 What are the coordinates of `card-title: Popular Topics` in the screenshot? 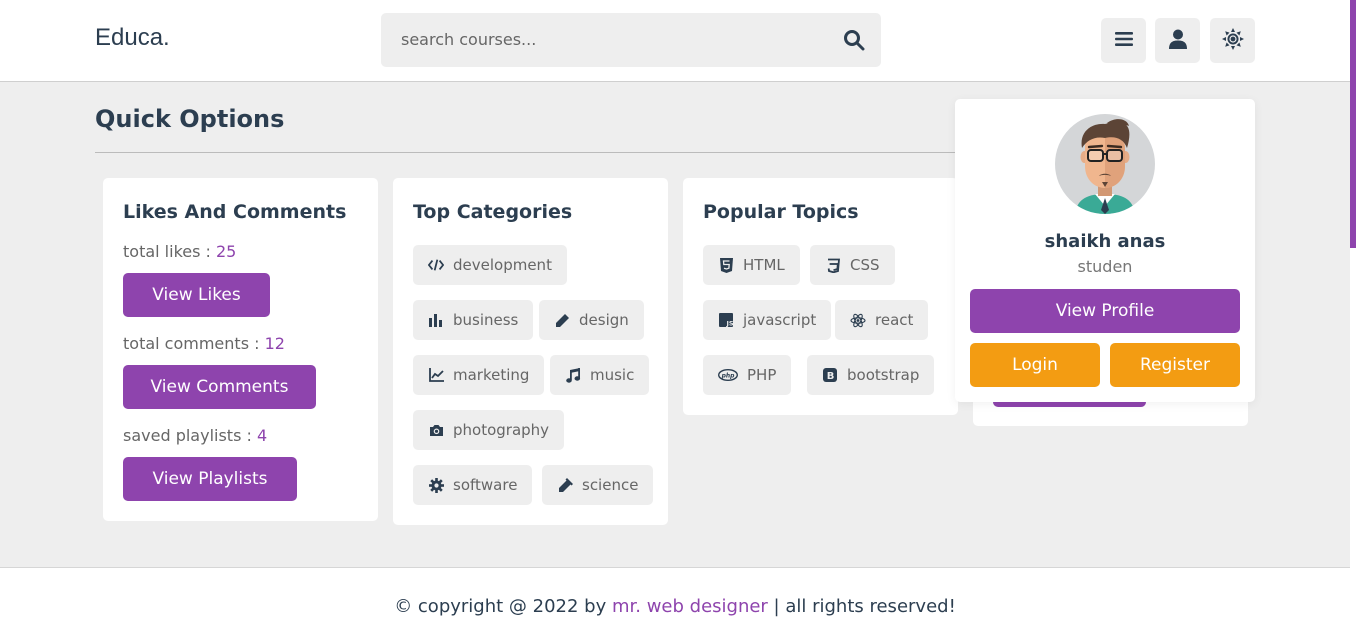 It's located at (781, 212).